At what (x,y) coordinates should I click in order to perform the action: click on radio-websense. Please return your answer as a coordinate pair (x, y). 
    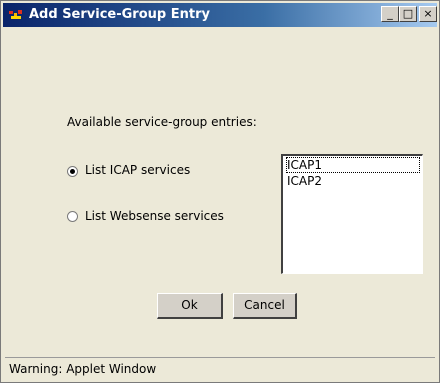
    Looking at the image, I should click on (72, 216).